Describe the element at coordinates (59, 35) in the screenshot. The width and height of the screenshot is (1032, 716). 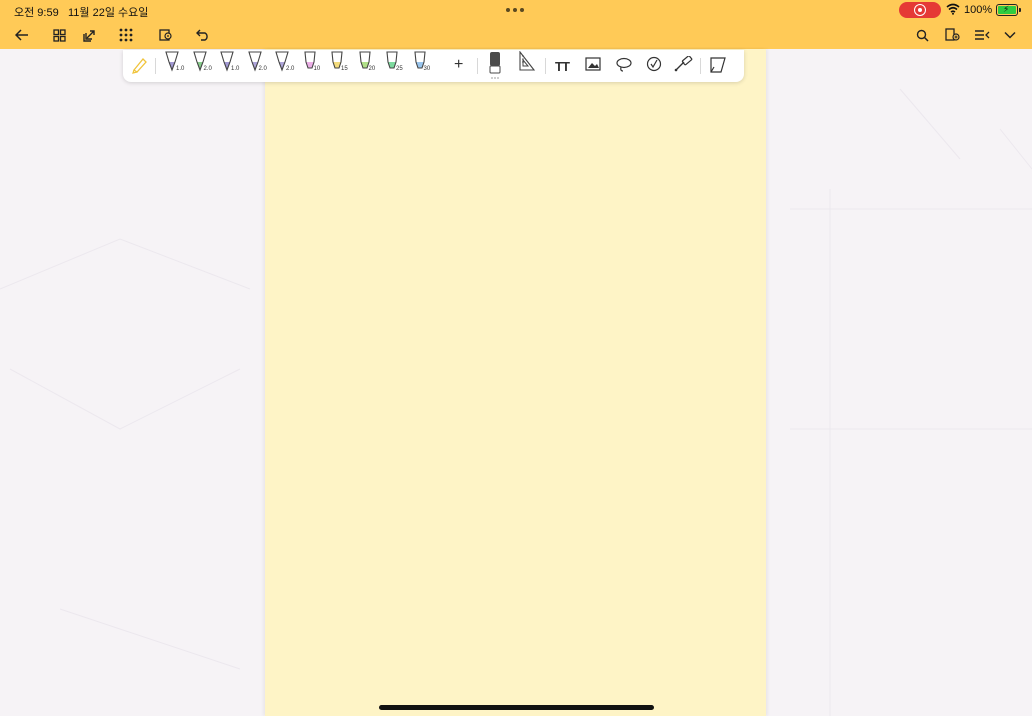
I see `grid-view-icon` at that location.